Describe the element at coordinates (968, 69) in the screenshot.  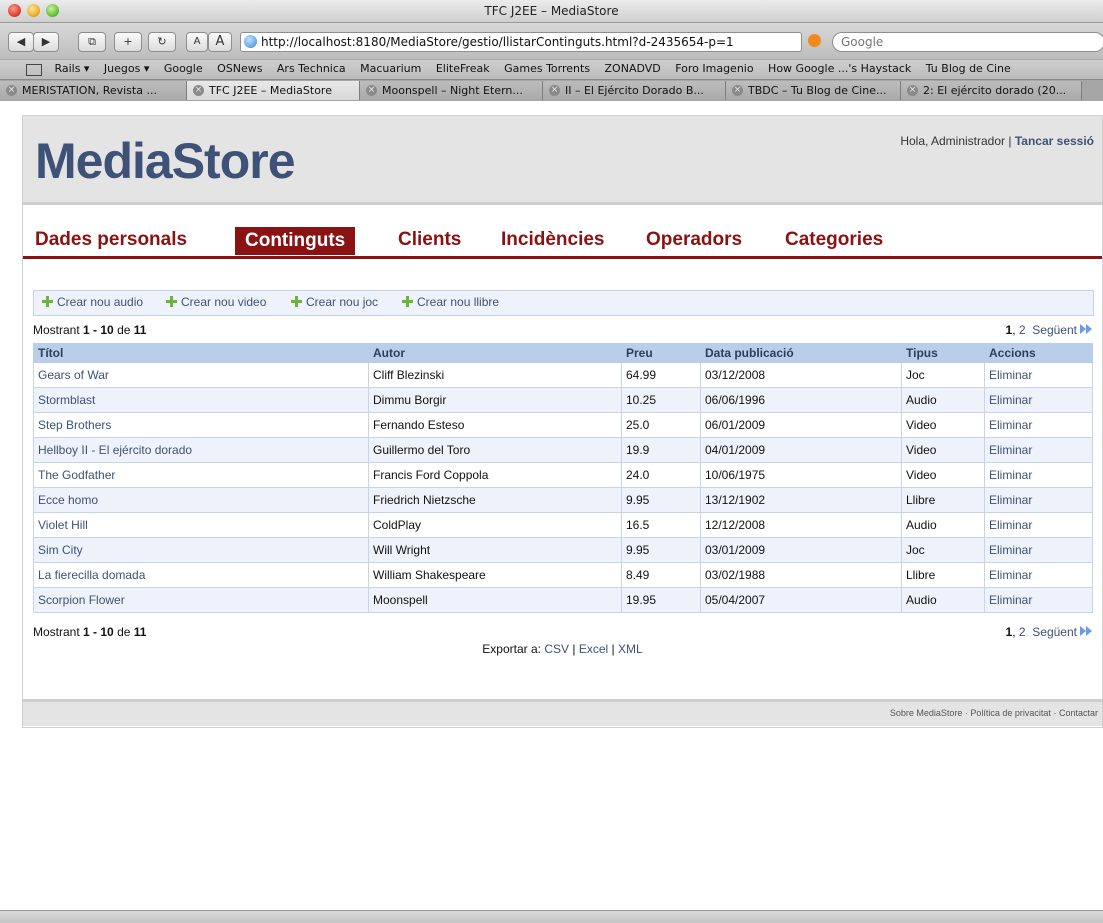
I see `bookmark-item: Tu Blog de Cine` at that location.